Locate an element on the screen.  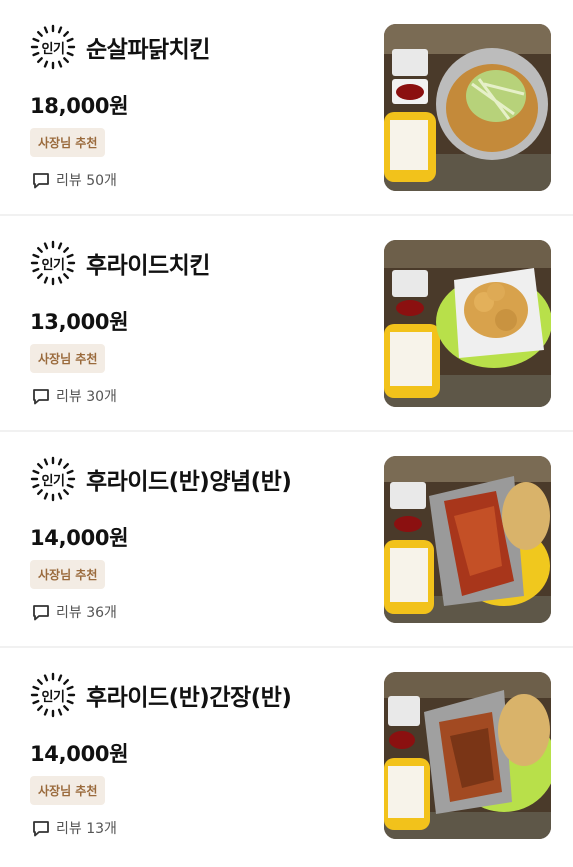
review-count: 리뷰 13개 is located at coordinates (74, 828).